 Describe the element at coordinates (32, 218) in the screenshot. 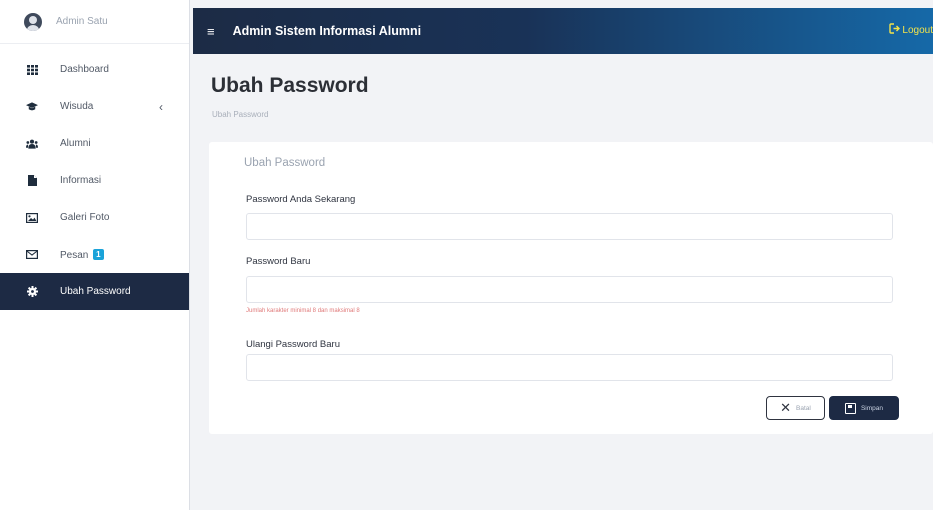

I see `image-icon` at that location.